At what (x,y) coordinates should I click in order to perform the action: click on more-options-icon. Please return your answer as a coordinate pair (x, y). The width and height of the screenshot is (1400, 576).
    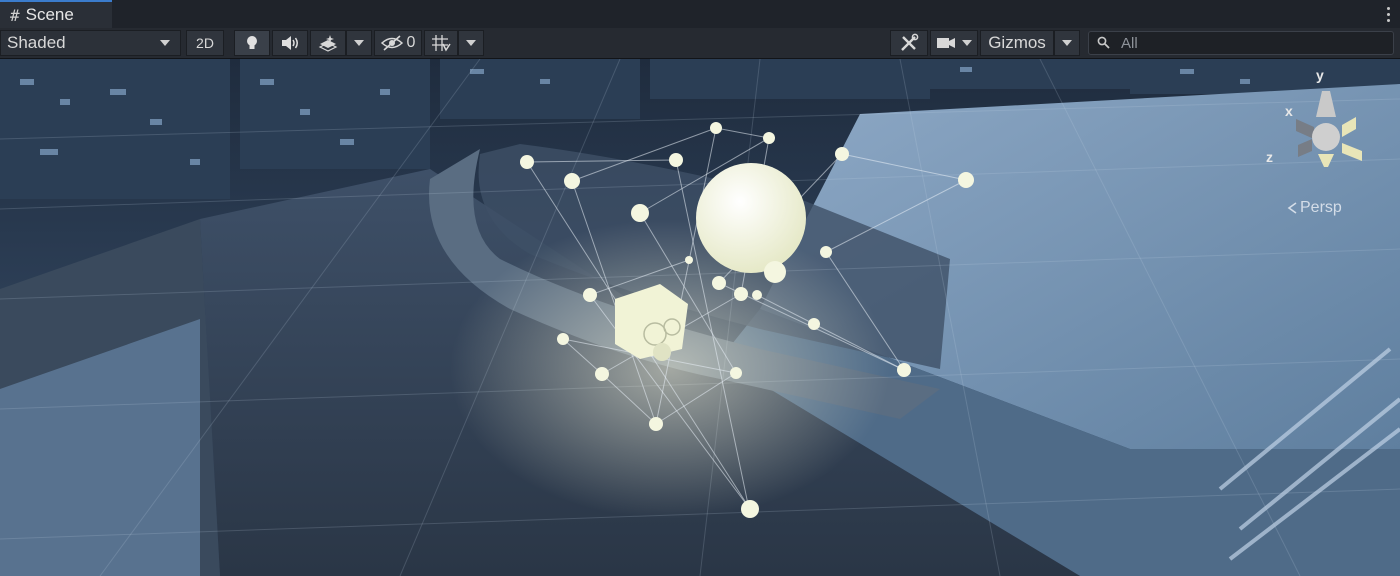
    Looking at the image, I should click on (1388, 14).